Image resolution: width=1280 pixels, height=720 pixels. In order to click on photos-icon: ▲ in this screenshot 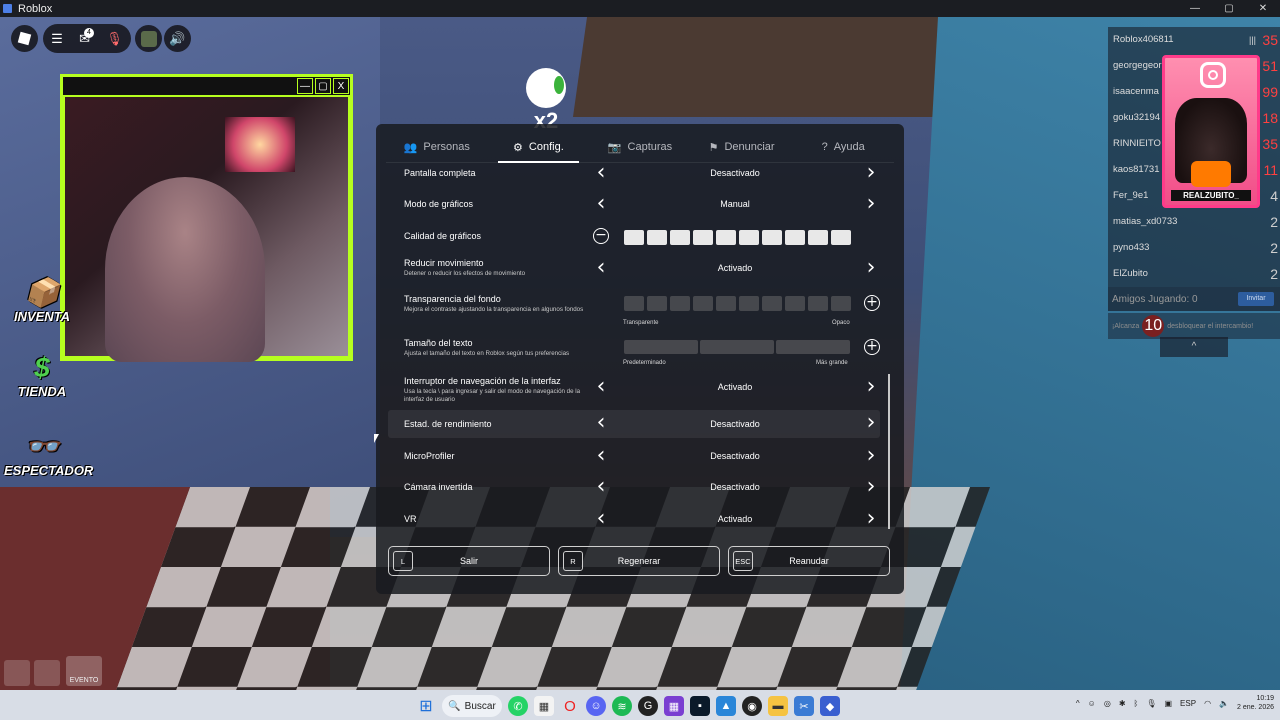, I will do `click(726, 706)`.